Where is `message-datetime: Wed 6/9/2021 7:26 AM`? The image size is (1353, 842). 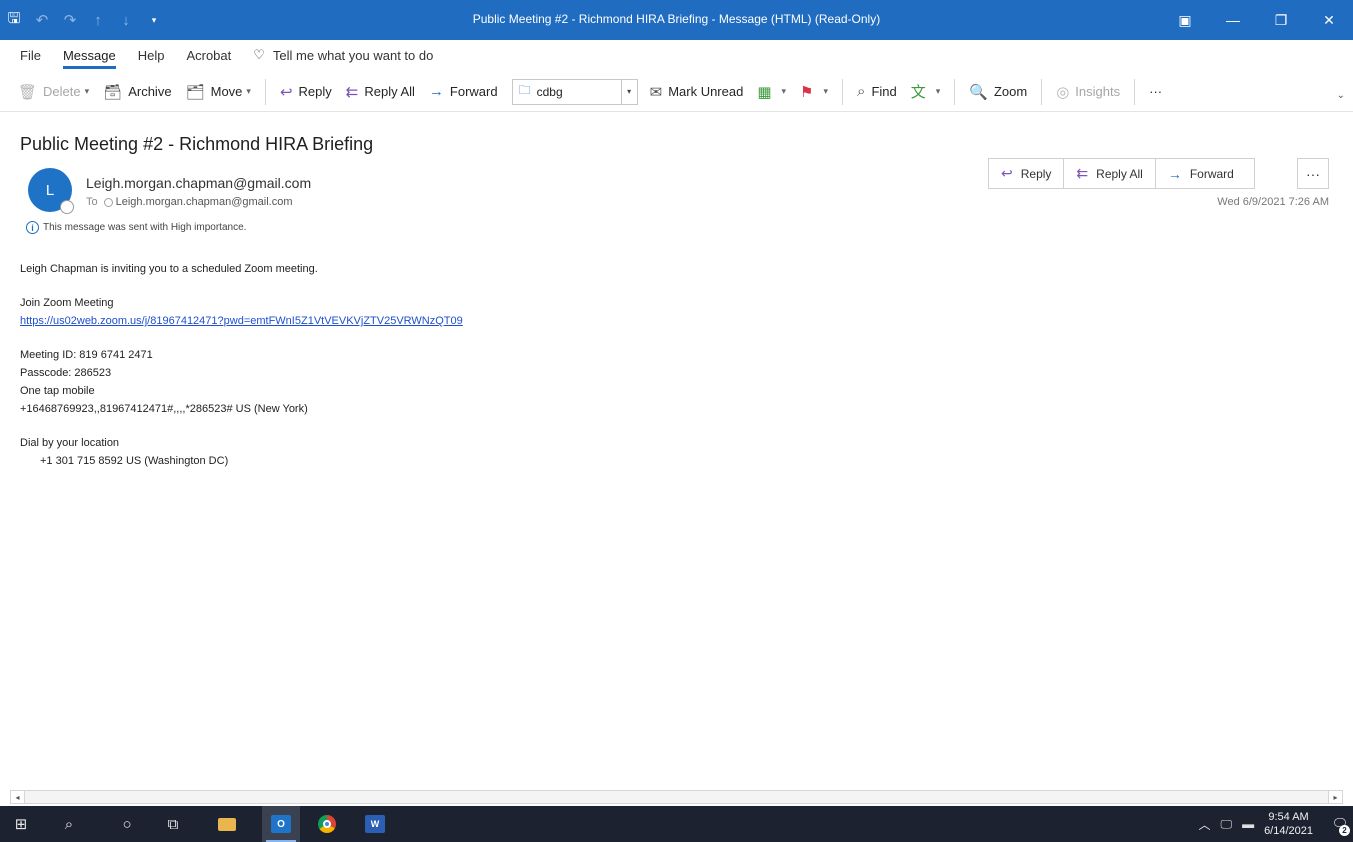
message-datetime: Wed 6/9/2021 7:26 AM is located at coordinates (1273, 202).